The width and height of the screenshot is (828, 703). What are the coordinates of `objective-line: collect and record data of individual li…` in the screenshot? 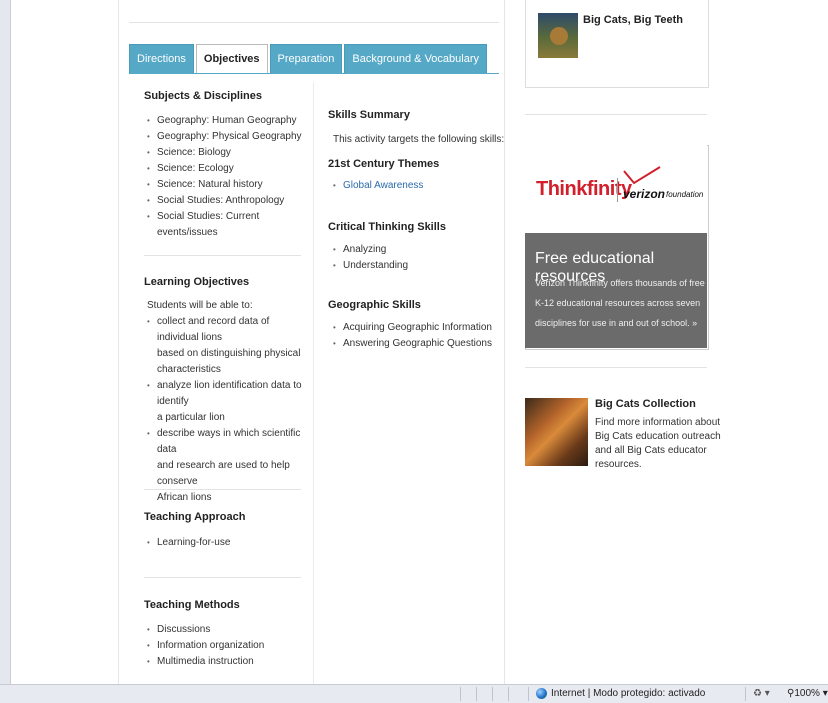 It's located at (213, 329).